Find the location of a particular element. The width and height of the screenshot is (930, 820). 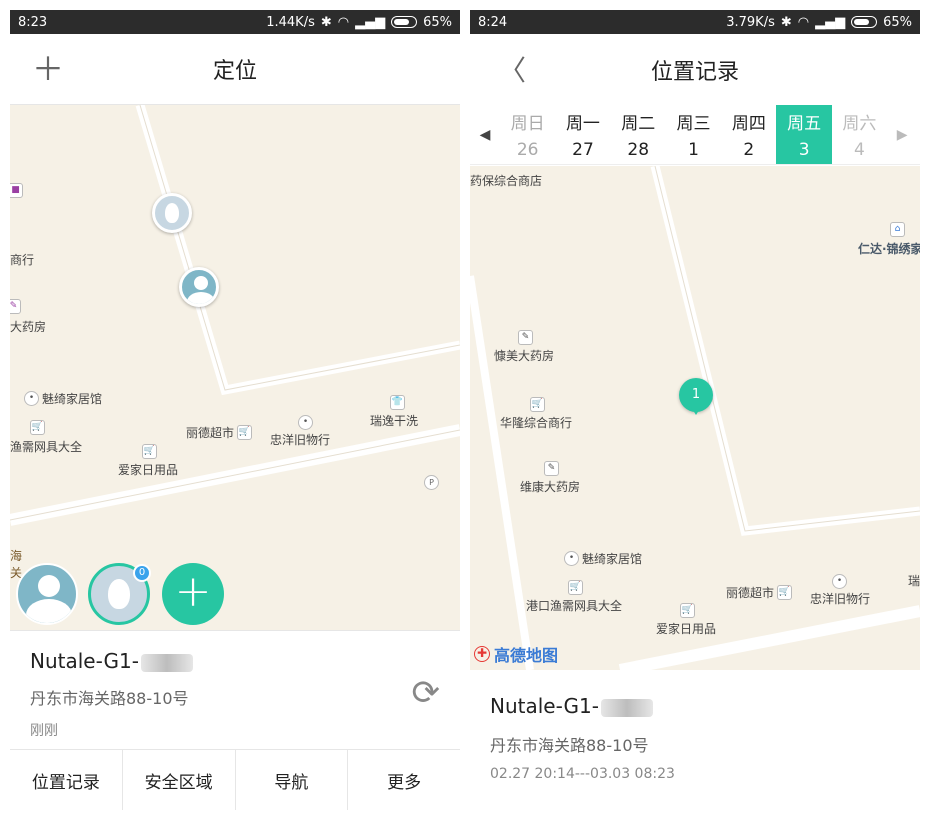

map-label: 大药房 is located at coordinates (28, 327).